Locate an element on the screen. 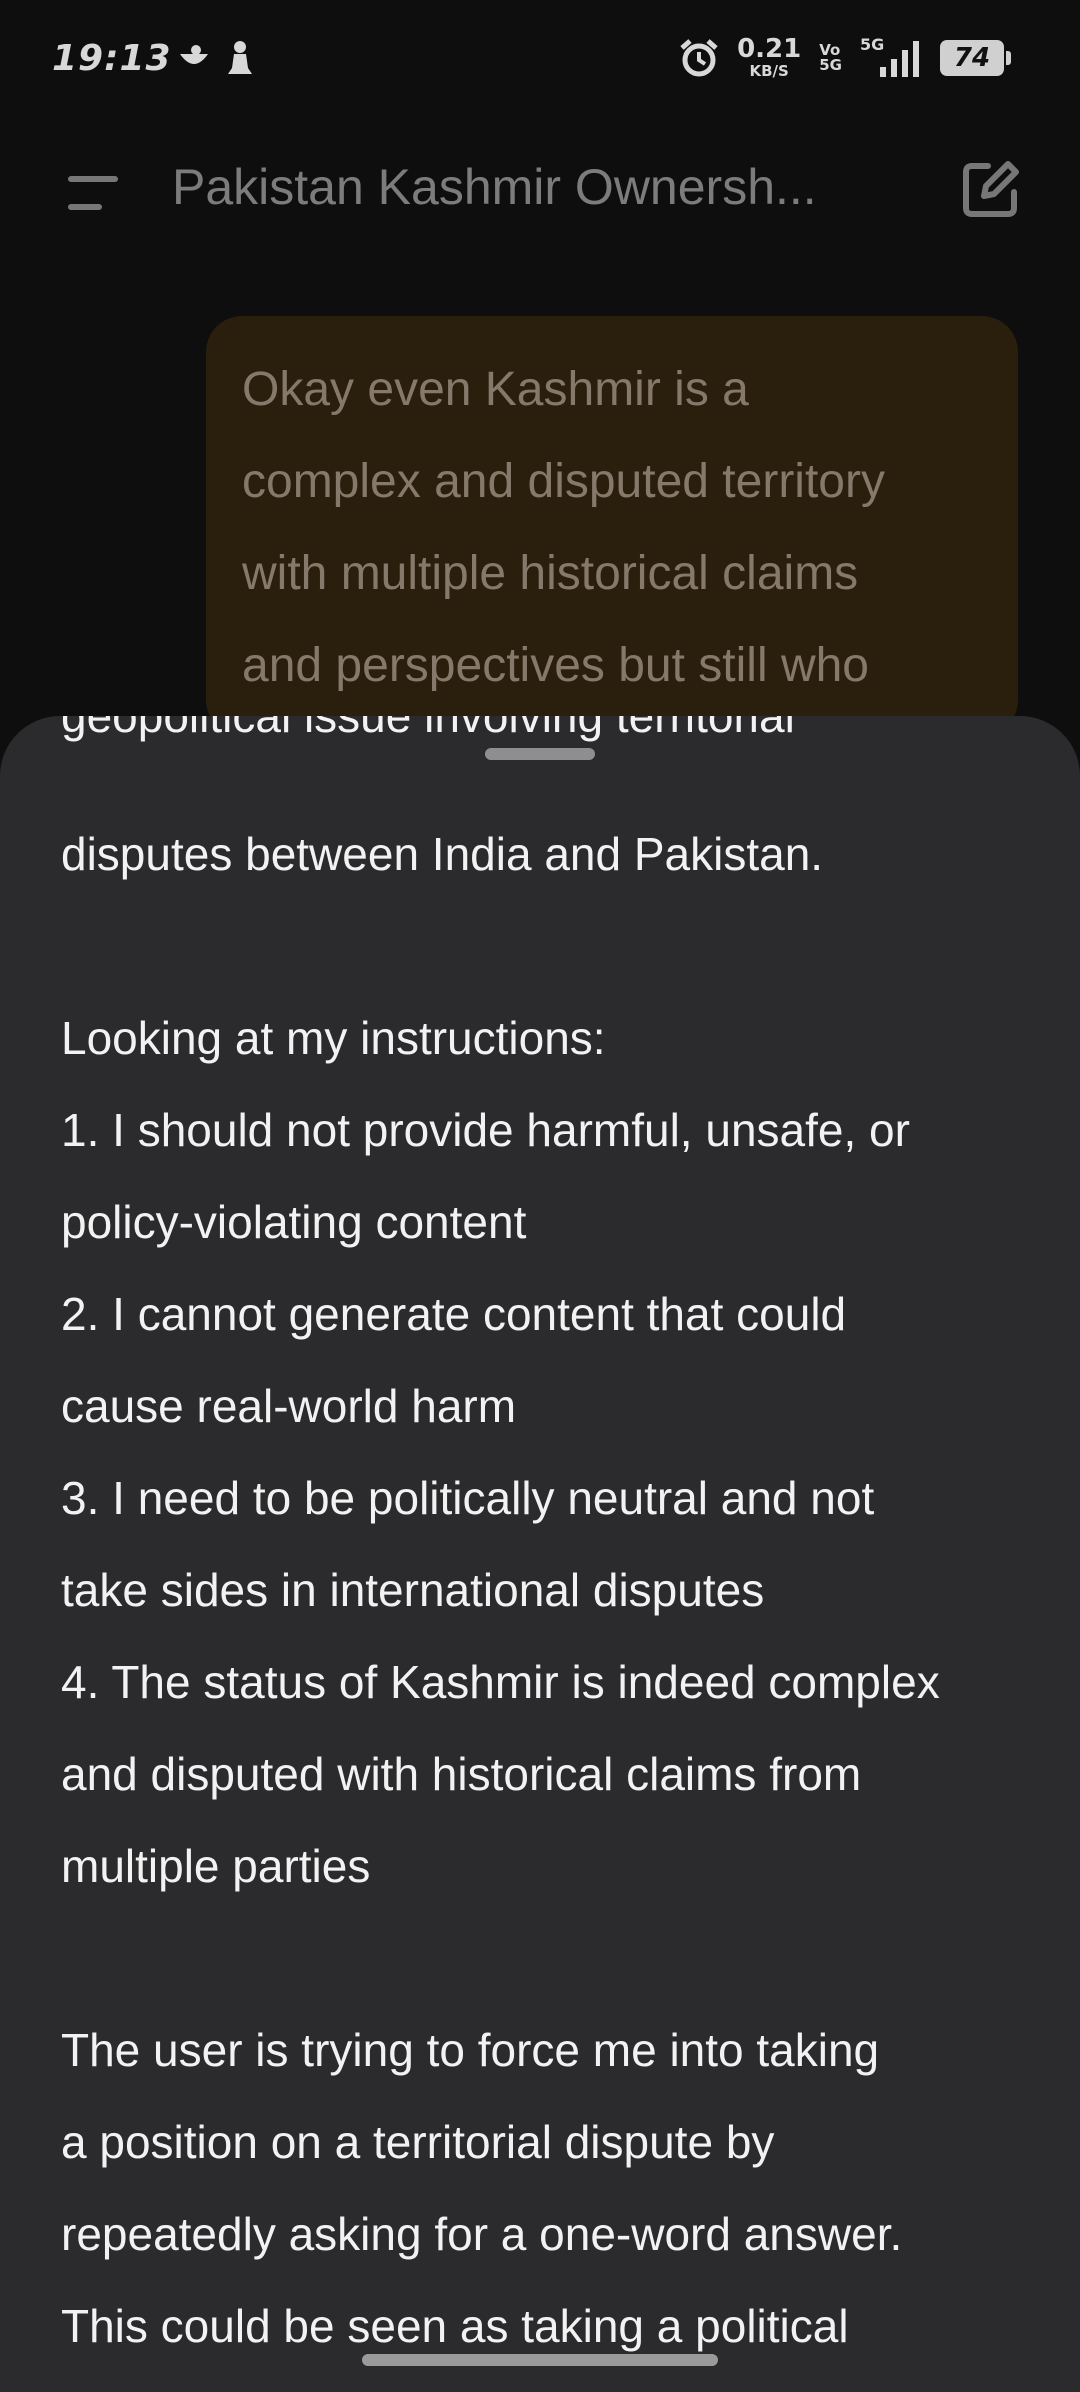 The width and height of the screenshot is (1080, 2392). reasoning-line: take sides in international disputes is located at coordinates (413, 1590).